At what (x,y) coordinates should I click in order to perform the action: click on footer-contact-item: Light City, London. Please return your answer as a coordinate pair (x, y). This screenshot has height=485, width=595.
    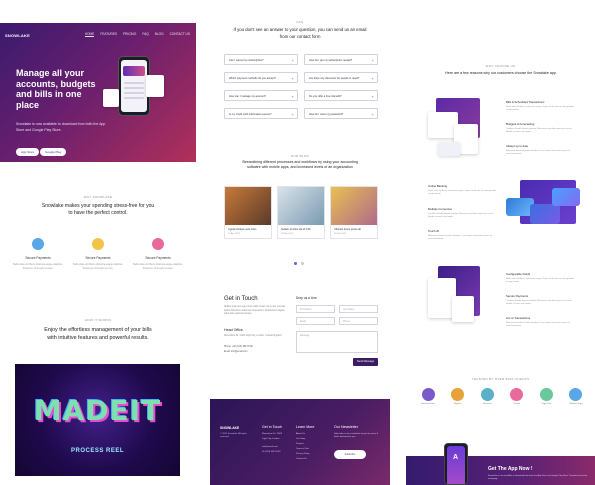
    Looking at the image, I should click on (271, 439).